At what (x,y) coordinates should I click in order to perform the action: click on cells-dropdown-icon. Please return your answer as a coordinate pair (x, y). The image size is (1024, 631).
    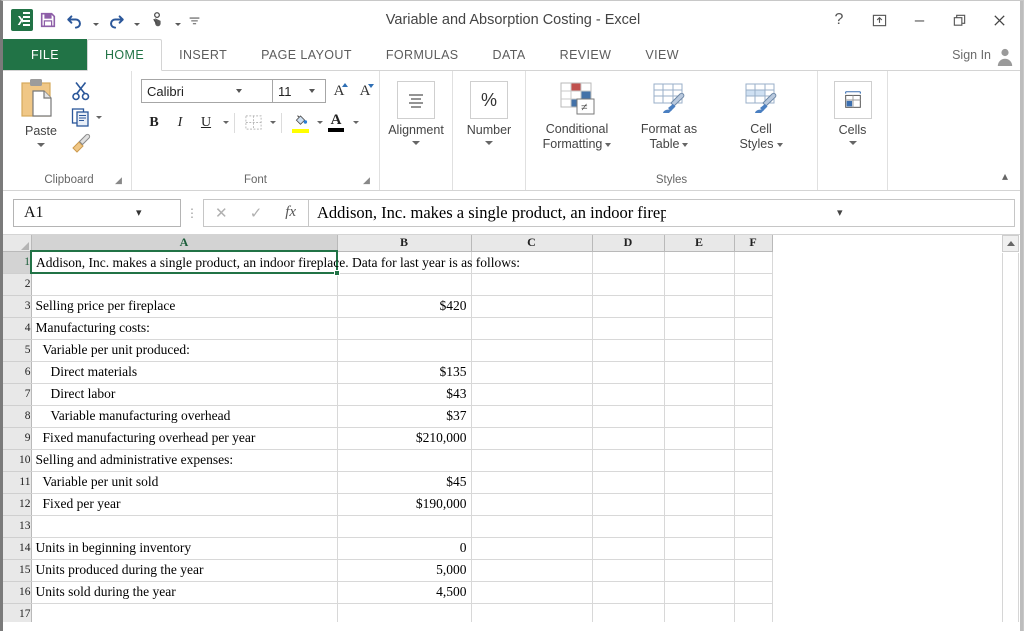
    Looking at the image, I should click on (852, 143).